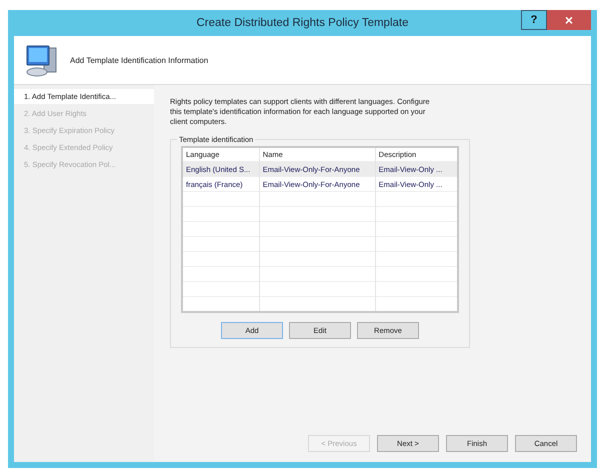 Image resolution: width=605 pixels, height=473 pixels. I want to click on help-button: ?, so click(534, 20).